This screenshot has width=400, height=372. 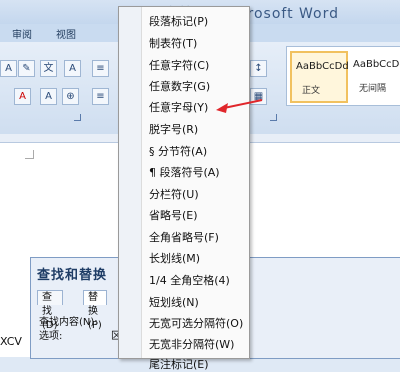 What do you see at coordinates (70, 96) in the screenshot?
I see `enclose-char-icon: ⊕` at bounding box center [70, 96].